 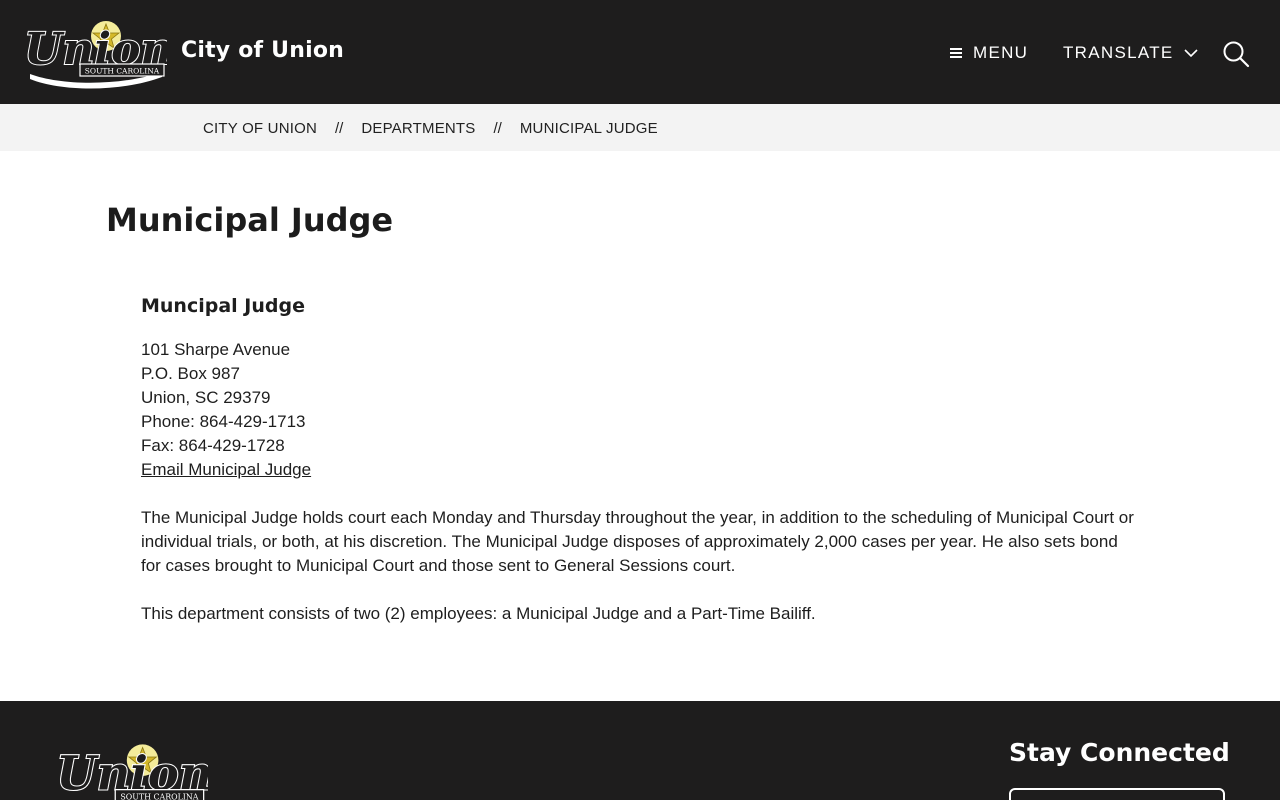 I want to click on address-po-box: P.O. Box 987, so click(x=190, y=373).